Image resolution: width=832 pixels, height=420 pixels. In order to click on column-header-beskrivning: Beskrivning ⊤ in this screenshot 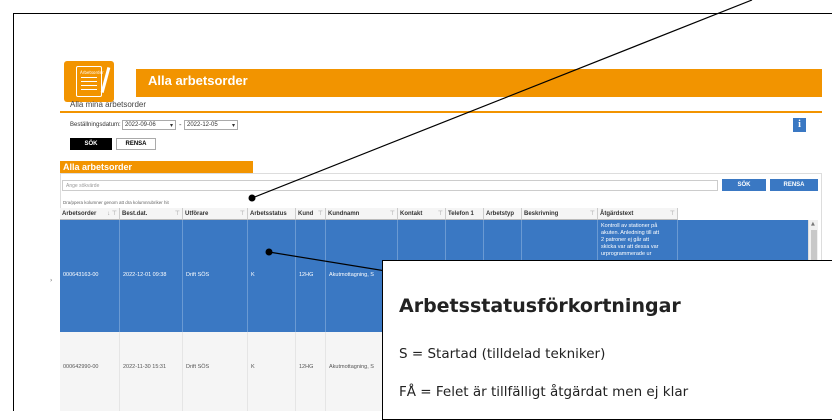, I will do `click(560, 214)`.